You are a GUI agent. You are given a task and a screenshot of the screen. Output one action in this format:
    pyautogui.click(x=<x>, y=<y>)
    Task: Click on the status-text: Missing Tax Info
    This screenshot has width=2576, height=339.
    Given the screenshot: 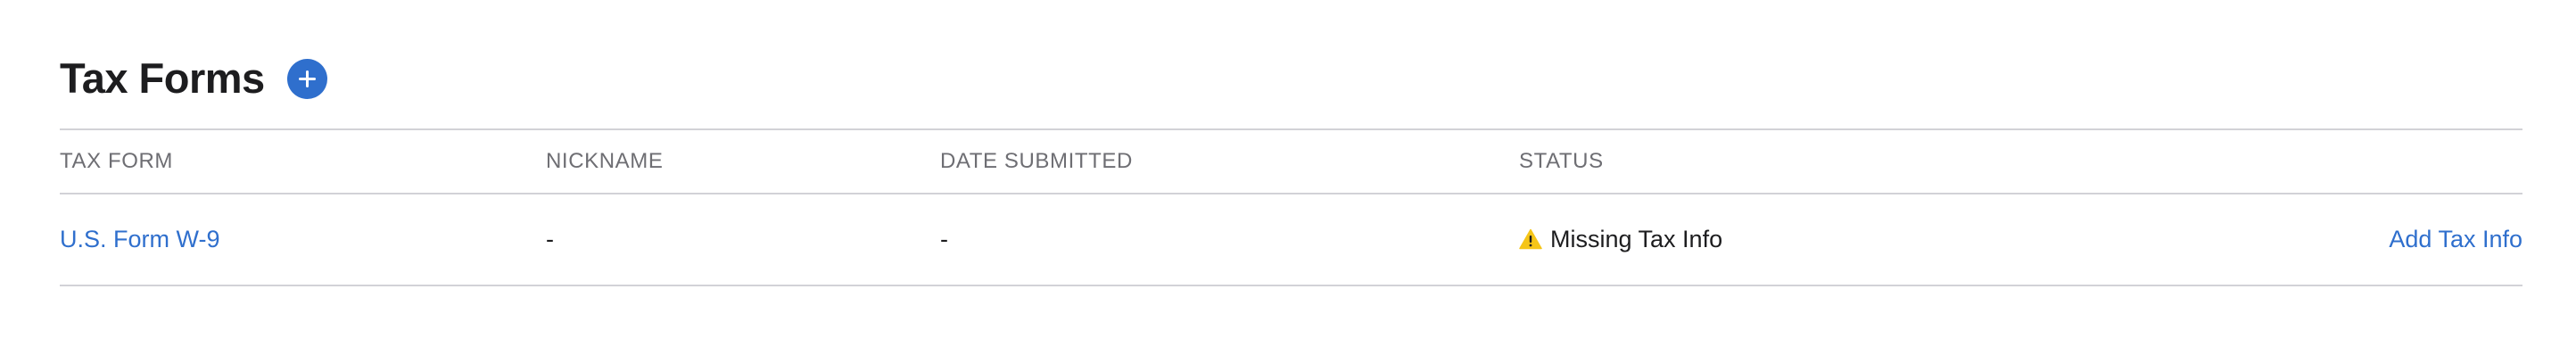 What is the action you would take?
    pyautogui.click(x=1637, y=239)
    